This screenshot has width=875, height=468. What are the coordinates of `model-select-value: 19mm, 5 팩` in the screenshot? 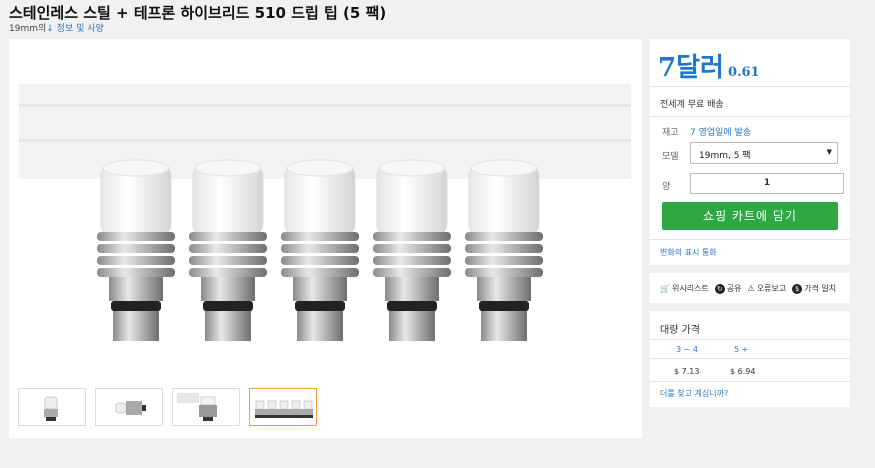 It's located at (725, 156).